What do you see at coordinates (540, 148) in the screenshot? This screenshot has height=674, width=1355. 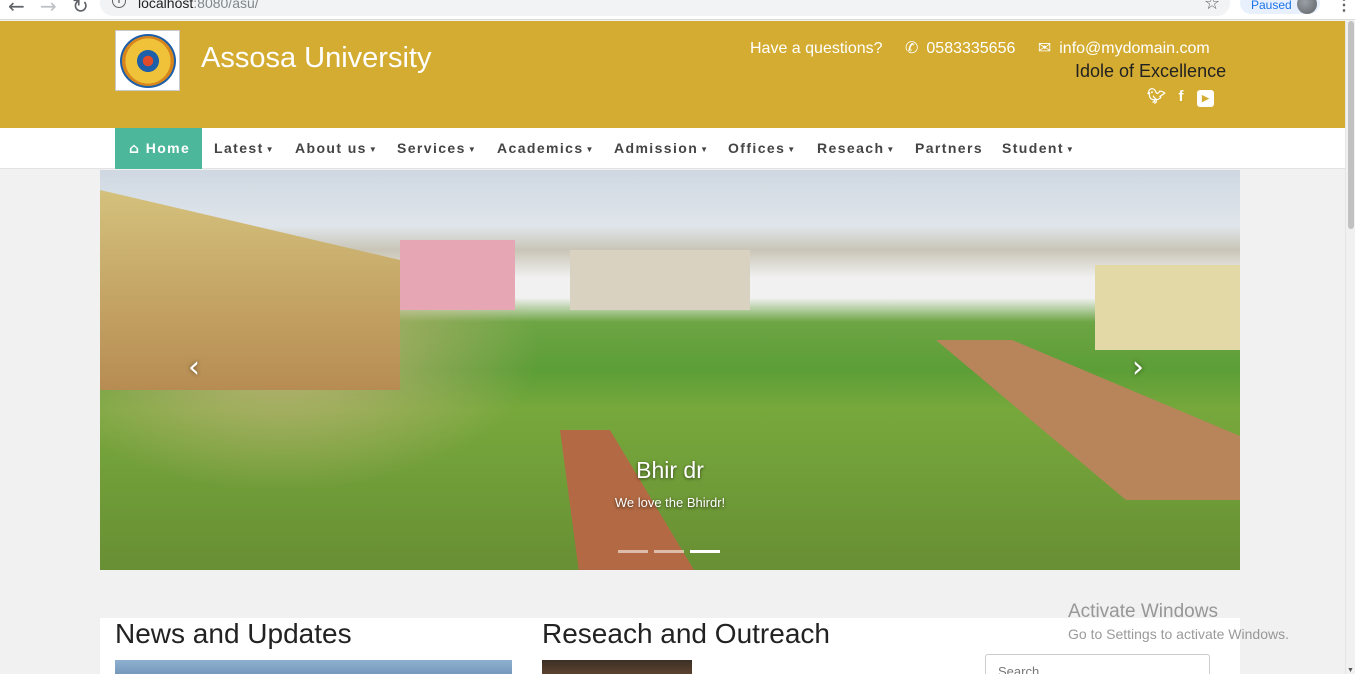 I see `nav-item-label: Academics` at bounding box center [540, 148].